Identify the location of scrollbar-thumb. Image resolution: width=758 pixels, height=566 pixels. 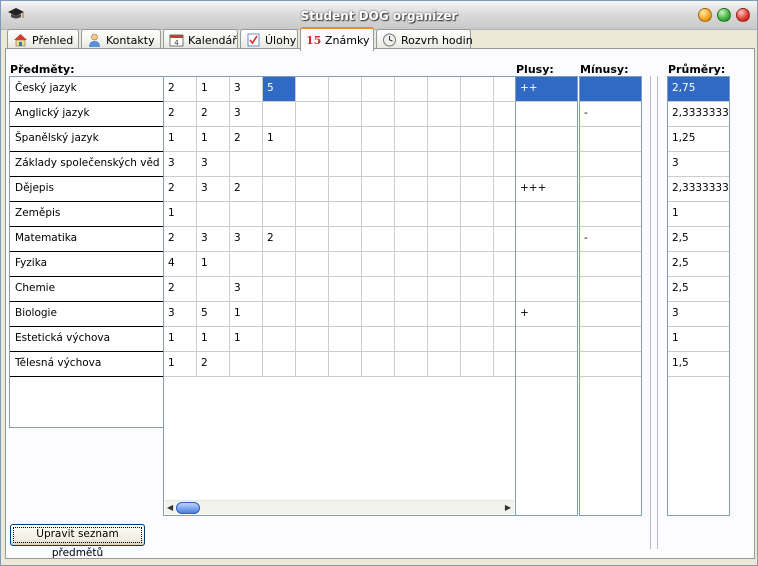
(188, 508).